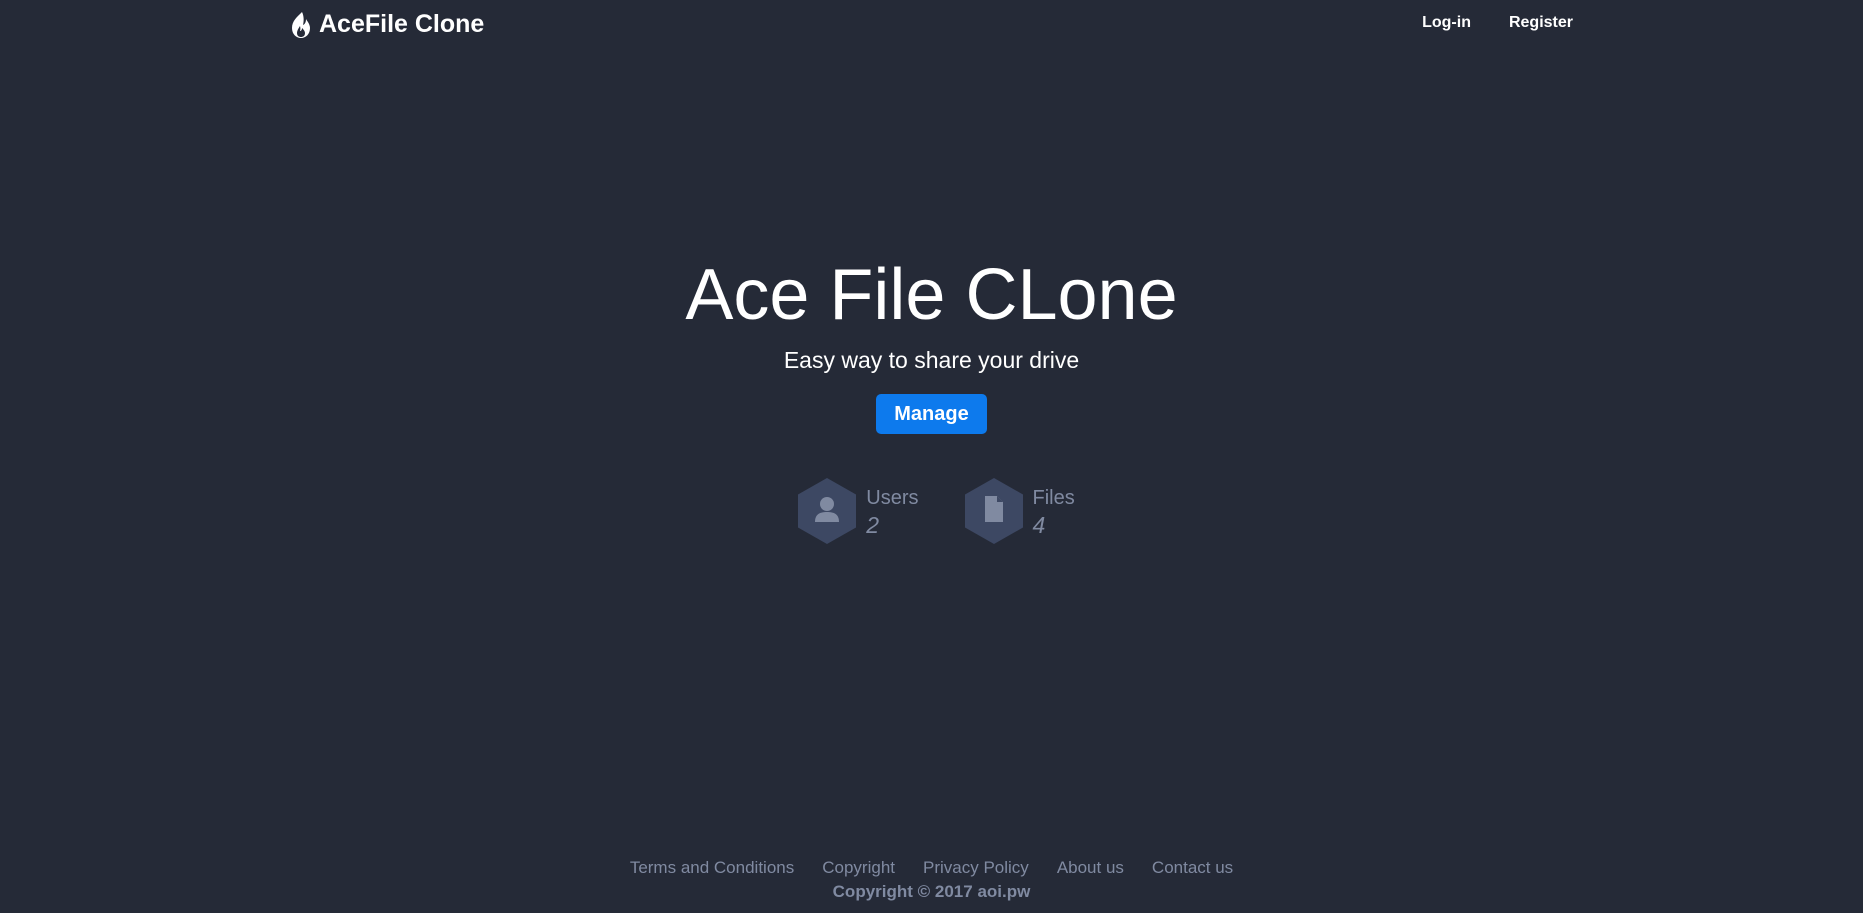 The image size is (1863, 913). I want to click on privacy-link: Privacy Policy, so click(976, 868).